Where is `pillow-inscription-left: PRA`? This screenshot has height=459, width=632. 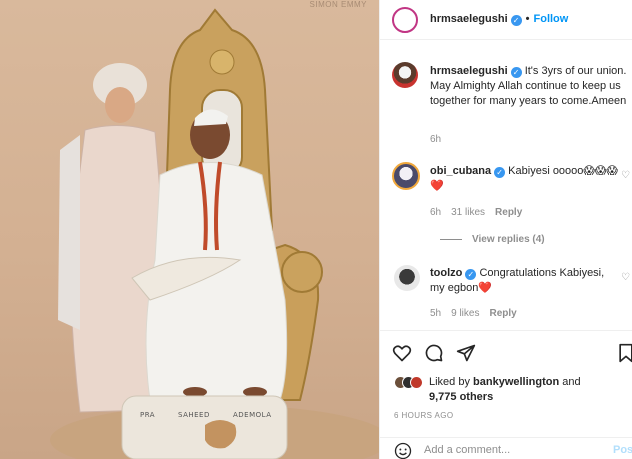 pillow-inscription-left: PRA is located at coordinates (148, 415).